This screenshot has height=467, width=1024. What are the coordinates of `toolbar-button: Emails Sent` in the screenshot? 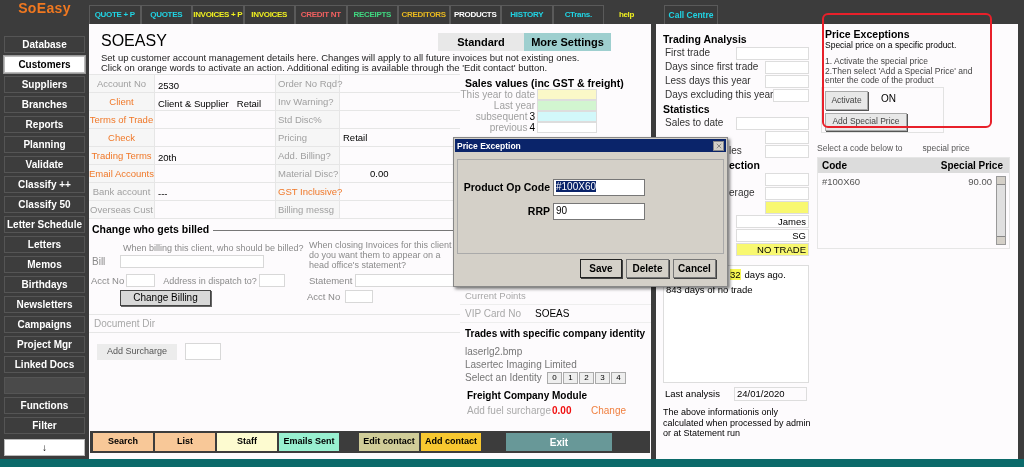 It's located at (309, 442).